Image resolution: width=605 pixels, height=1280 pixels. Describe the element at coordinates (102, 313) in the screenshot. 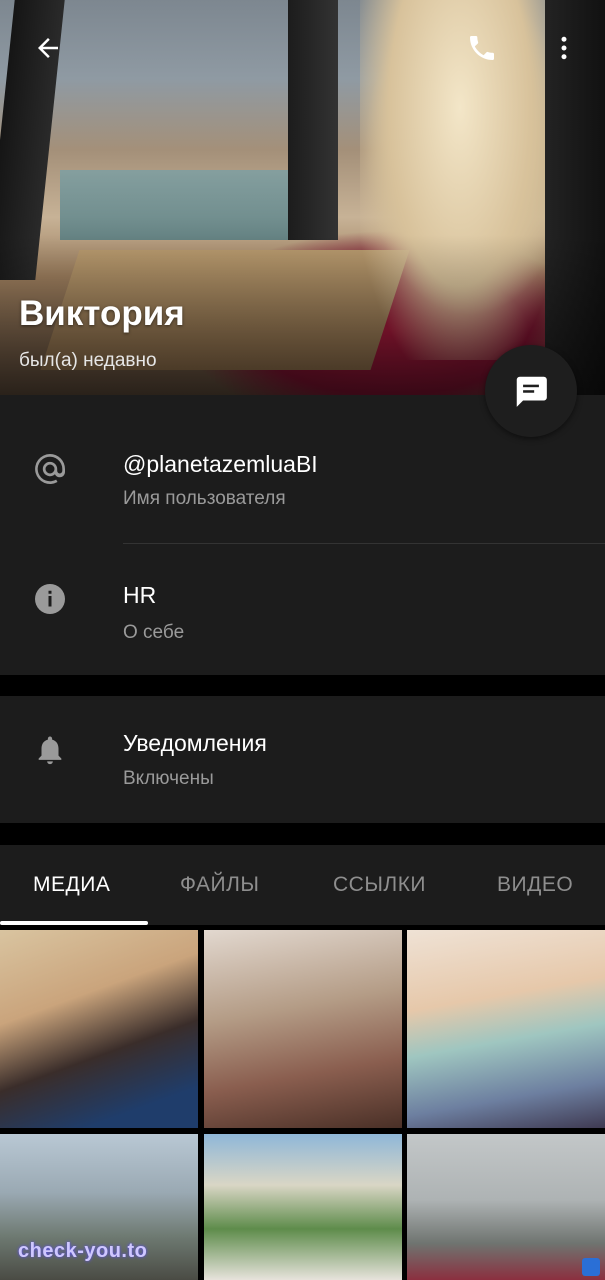

I see `profile-name: Виктория` at that location.